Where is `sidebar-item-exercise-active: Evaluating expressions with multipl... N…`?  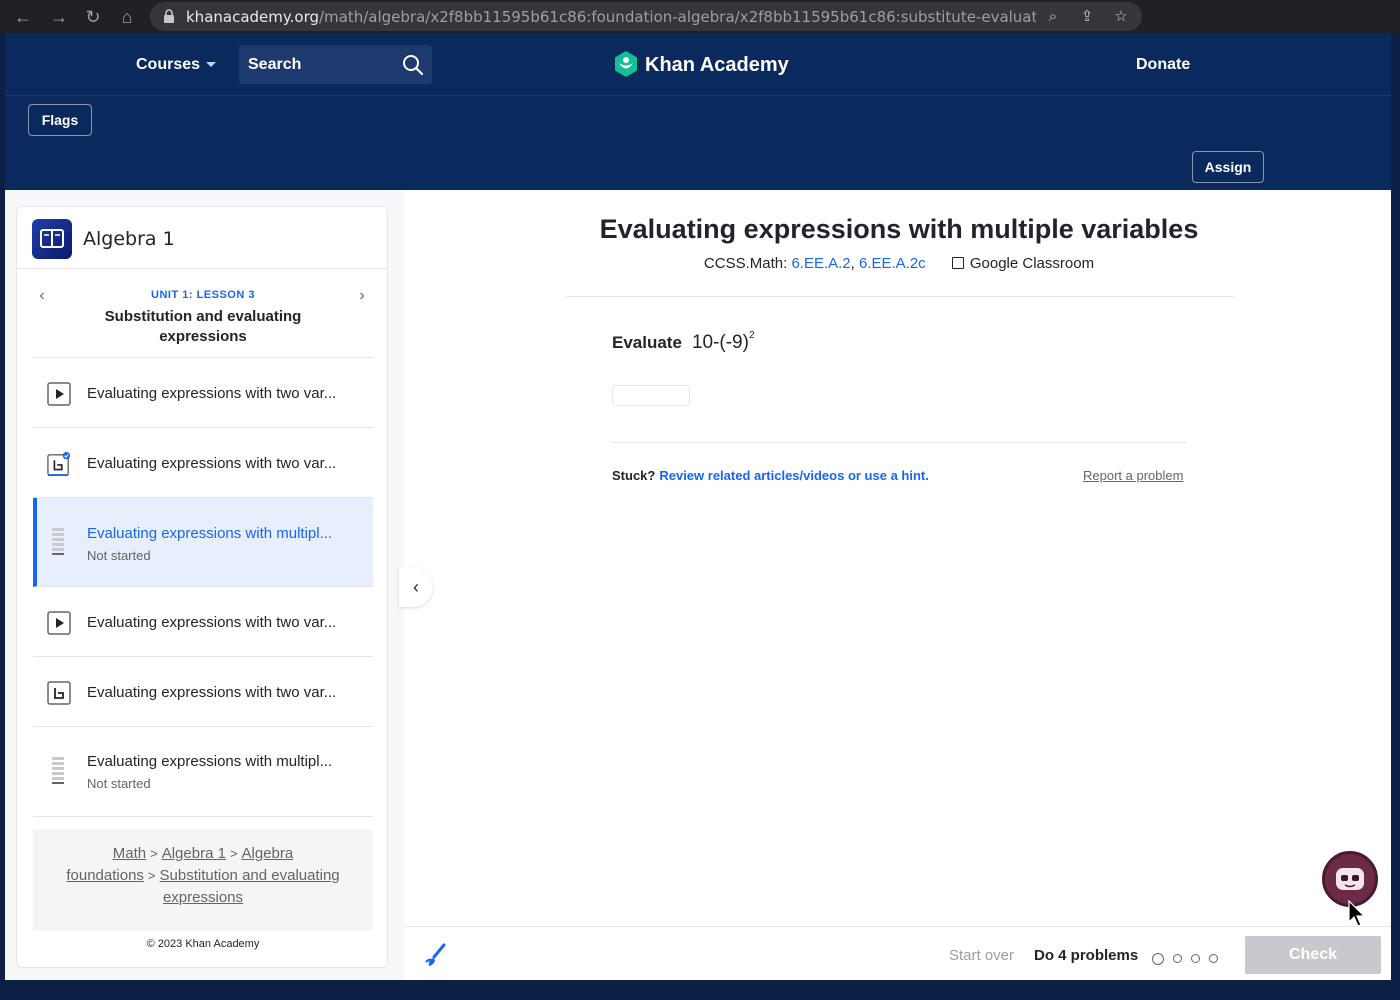 sidebar-item-exercise-active: Evaluating expressions with multipl... N… is located at coordinates (203, 542).